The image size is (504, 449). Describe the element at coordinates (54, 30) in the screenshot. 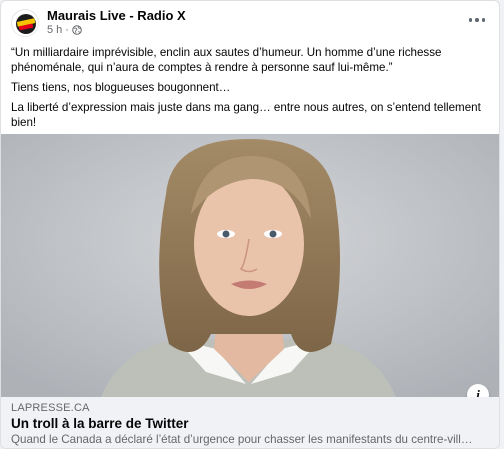

I see `post-time: 5 h` at that location.